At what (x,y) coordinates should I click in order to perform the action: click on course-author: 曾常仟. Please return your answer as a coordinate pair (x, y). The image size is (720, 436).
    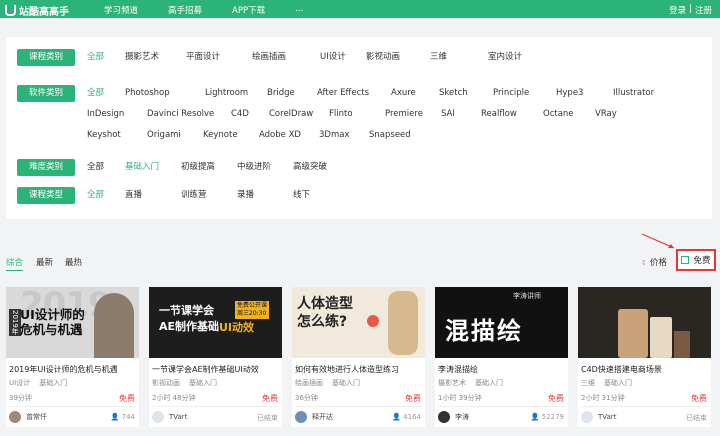
    Looking at the image, I should click on (28, 417).